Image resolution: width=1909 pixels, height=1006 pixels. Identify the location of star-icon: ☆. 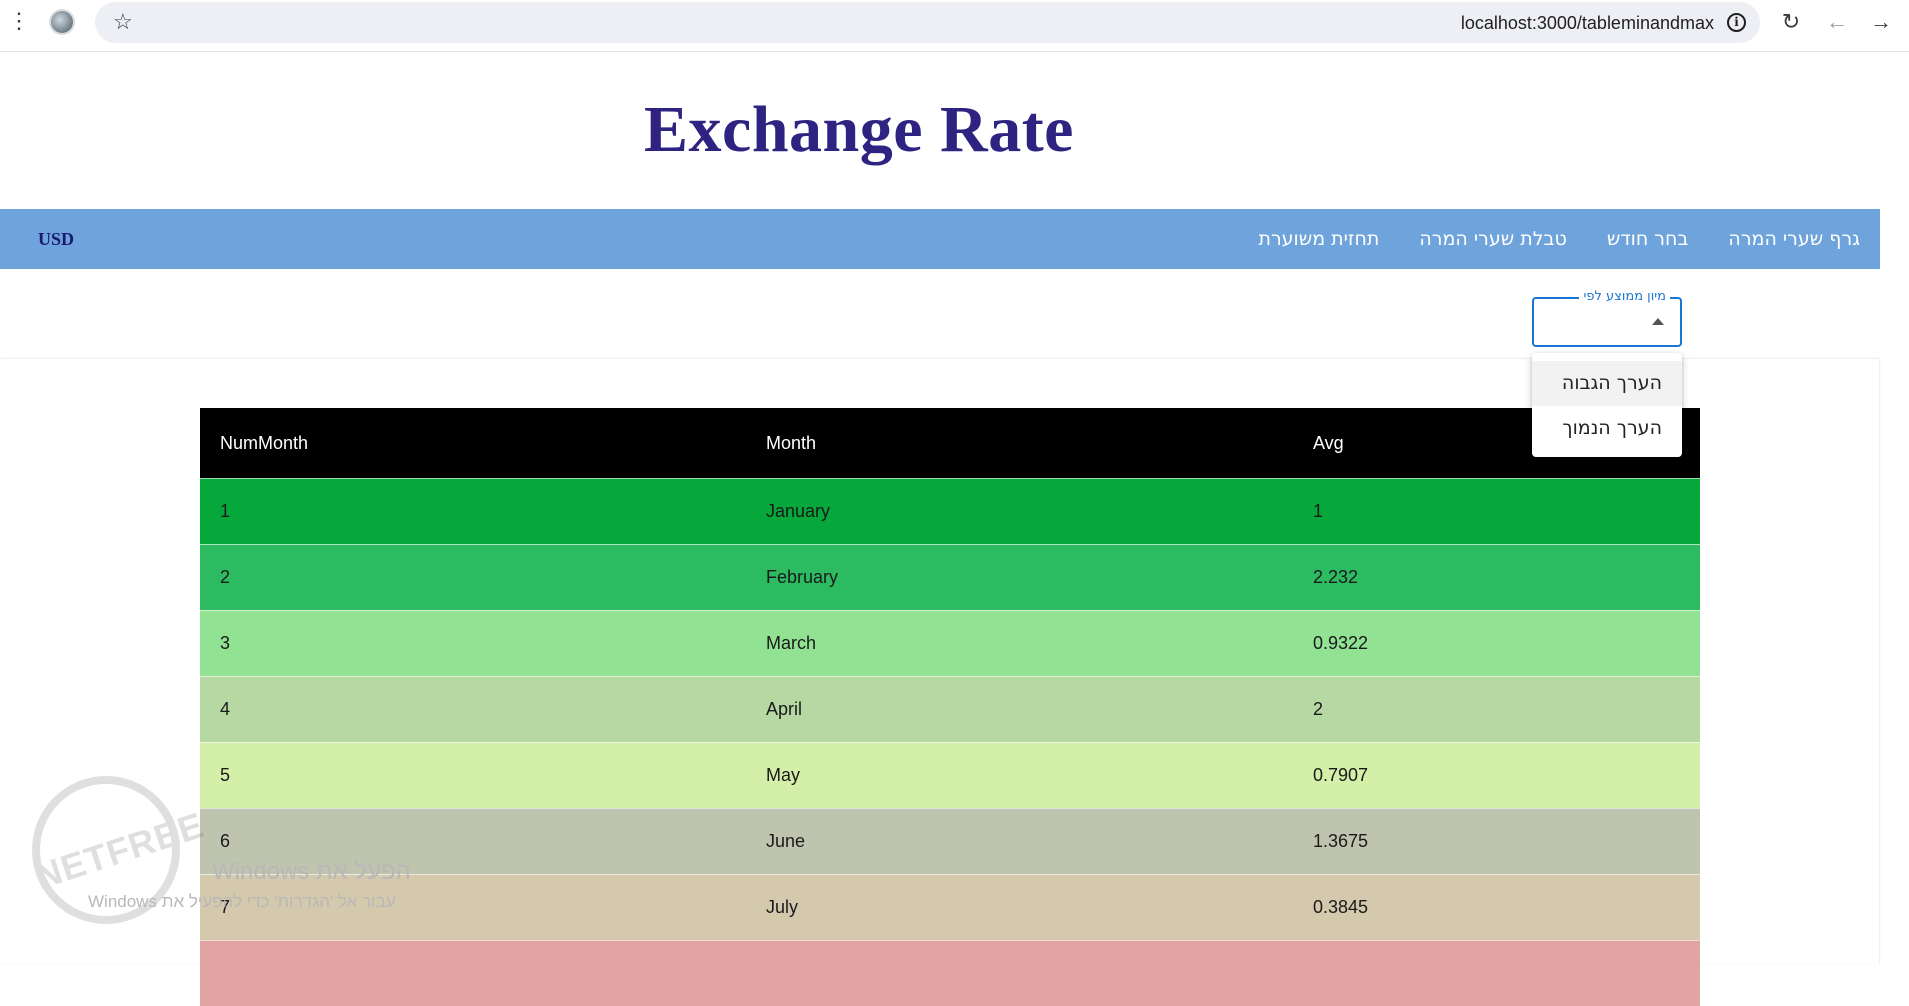
(123, 22).